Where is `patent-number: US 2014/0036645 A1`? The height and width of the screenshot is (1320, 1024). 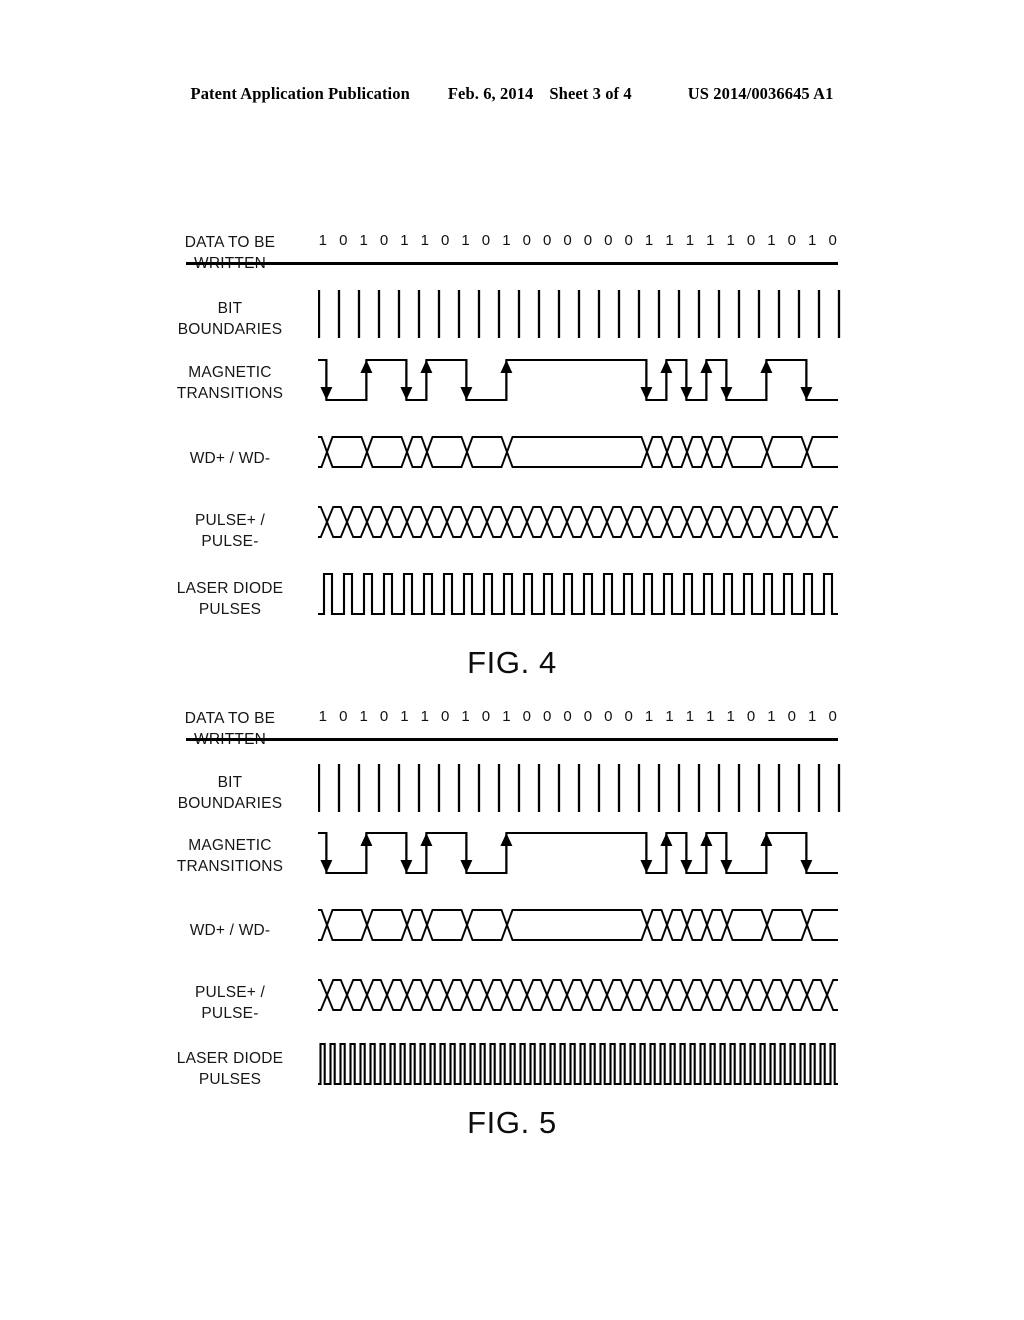
patent-number: US 2014/0036645 A1 is located at coordinates (760, 93).